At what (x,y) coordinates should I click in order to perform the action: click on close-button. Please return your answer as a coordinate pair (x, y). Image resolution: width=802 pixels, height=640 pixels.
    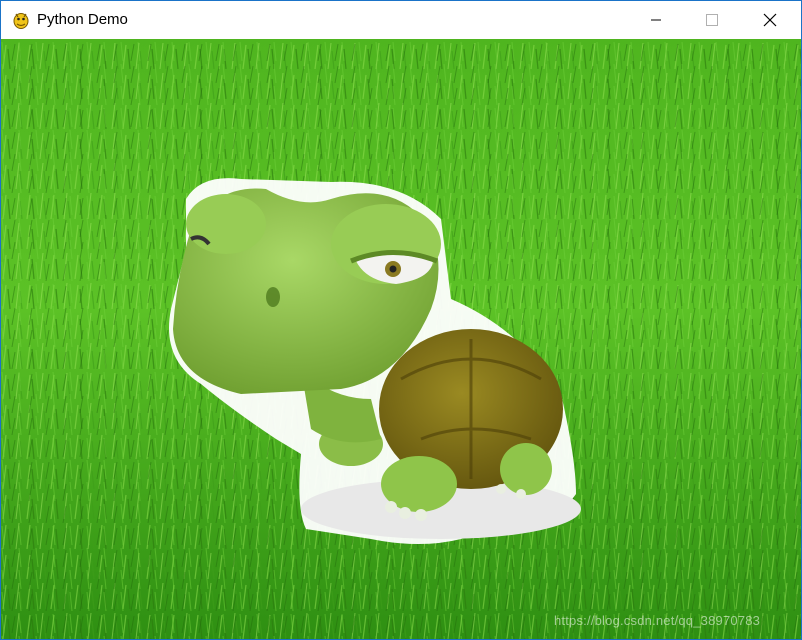
    Looking at the image, I should click on (770, 20).